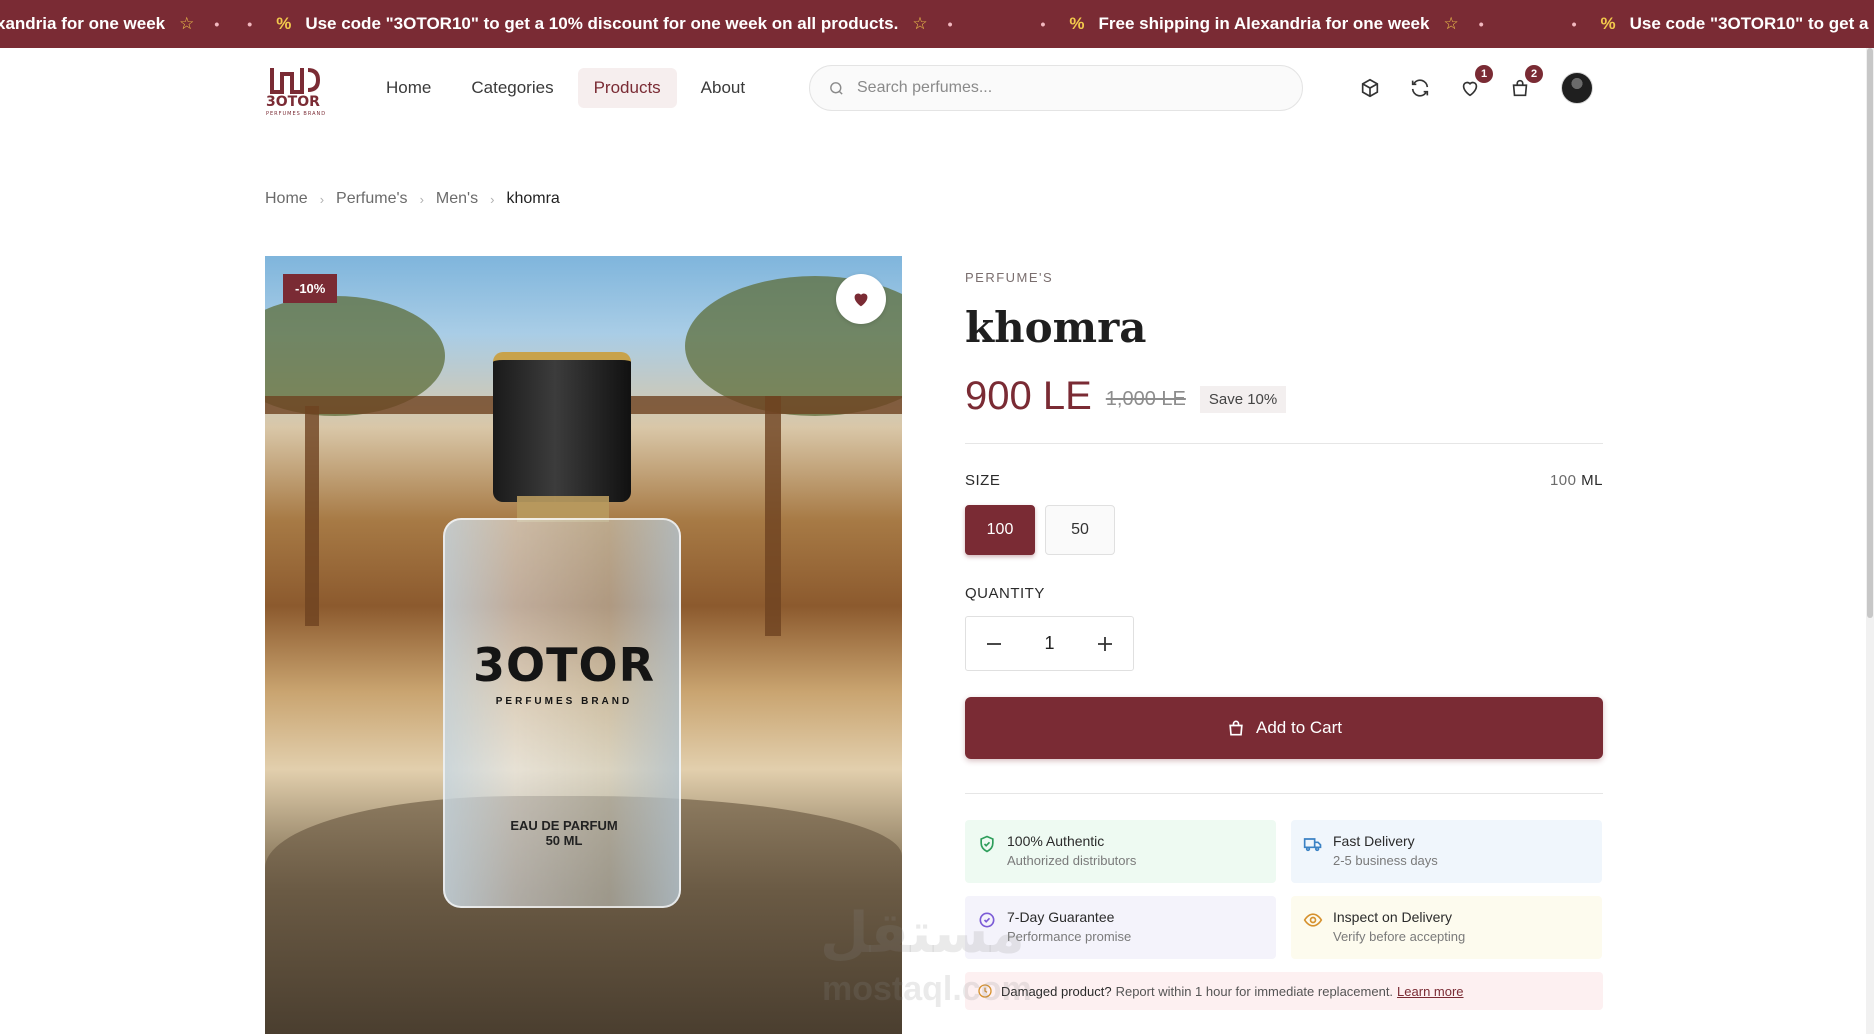 The width and height of the screenshot is (1874, 1034). Describe the element at coordinates (1105, 644) in the screenshot. I see `increase-quantity-button` at that location.